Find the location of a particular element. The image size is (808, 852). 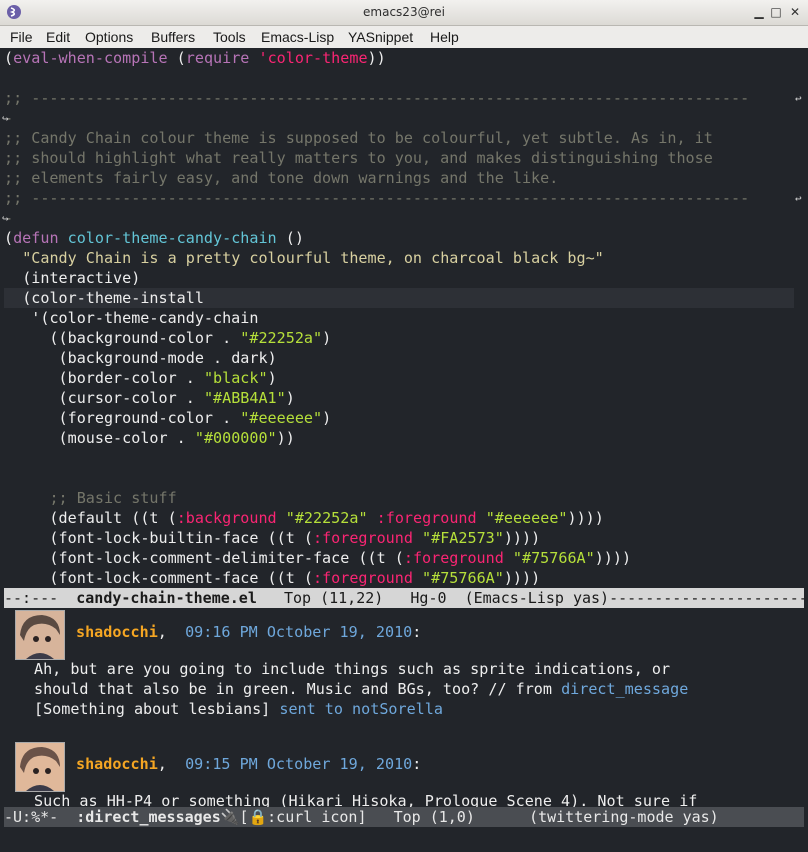

menu-tools: Tools is located at coordinates (229, 37).